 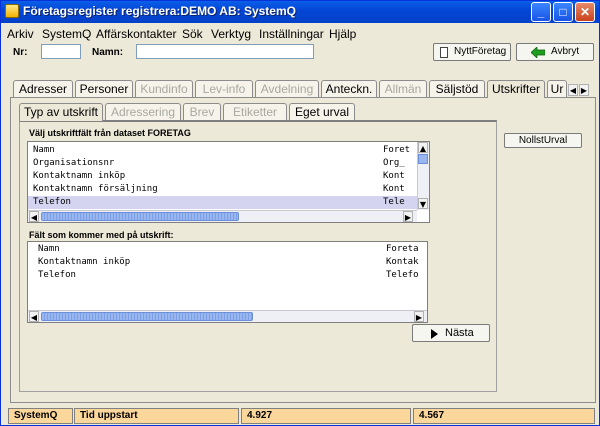 I want to click on play-right-icon, so click(x=434, y=334).